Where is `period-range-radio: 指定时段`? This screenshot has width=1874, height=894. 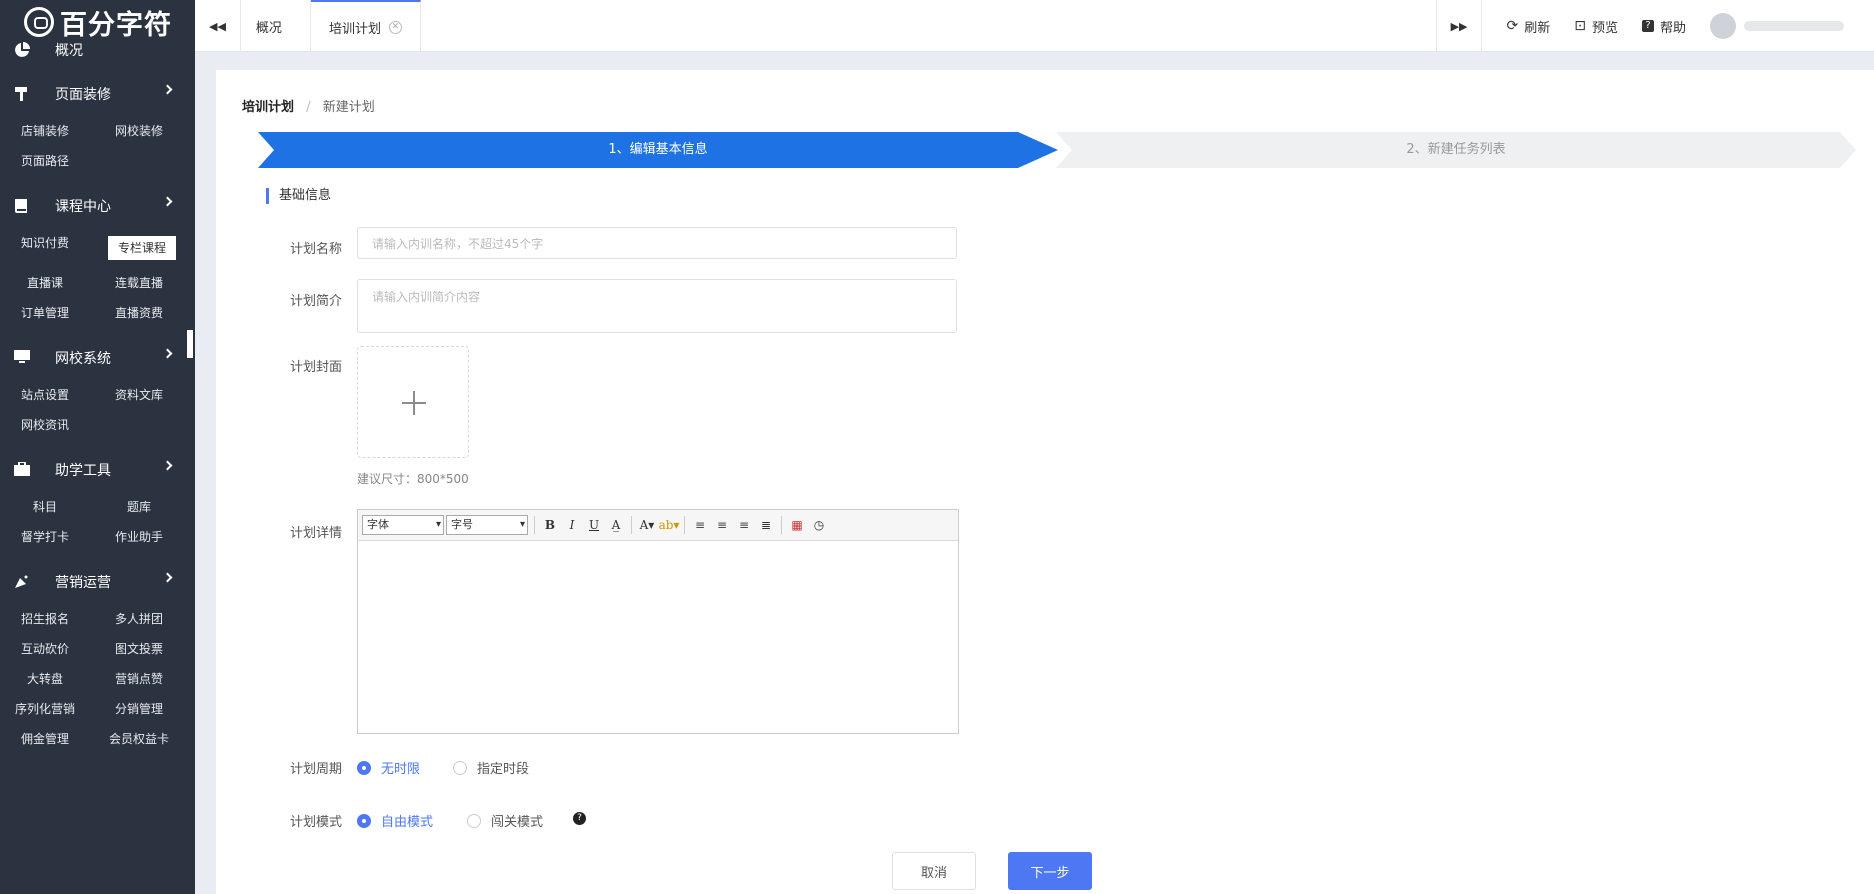
period-range-radio: 指定时段 is located at coordinates (491, 767).